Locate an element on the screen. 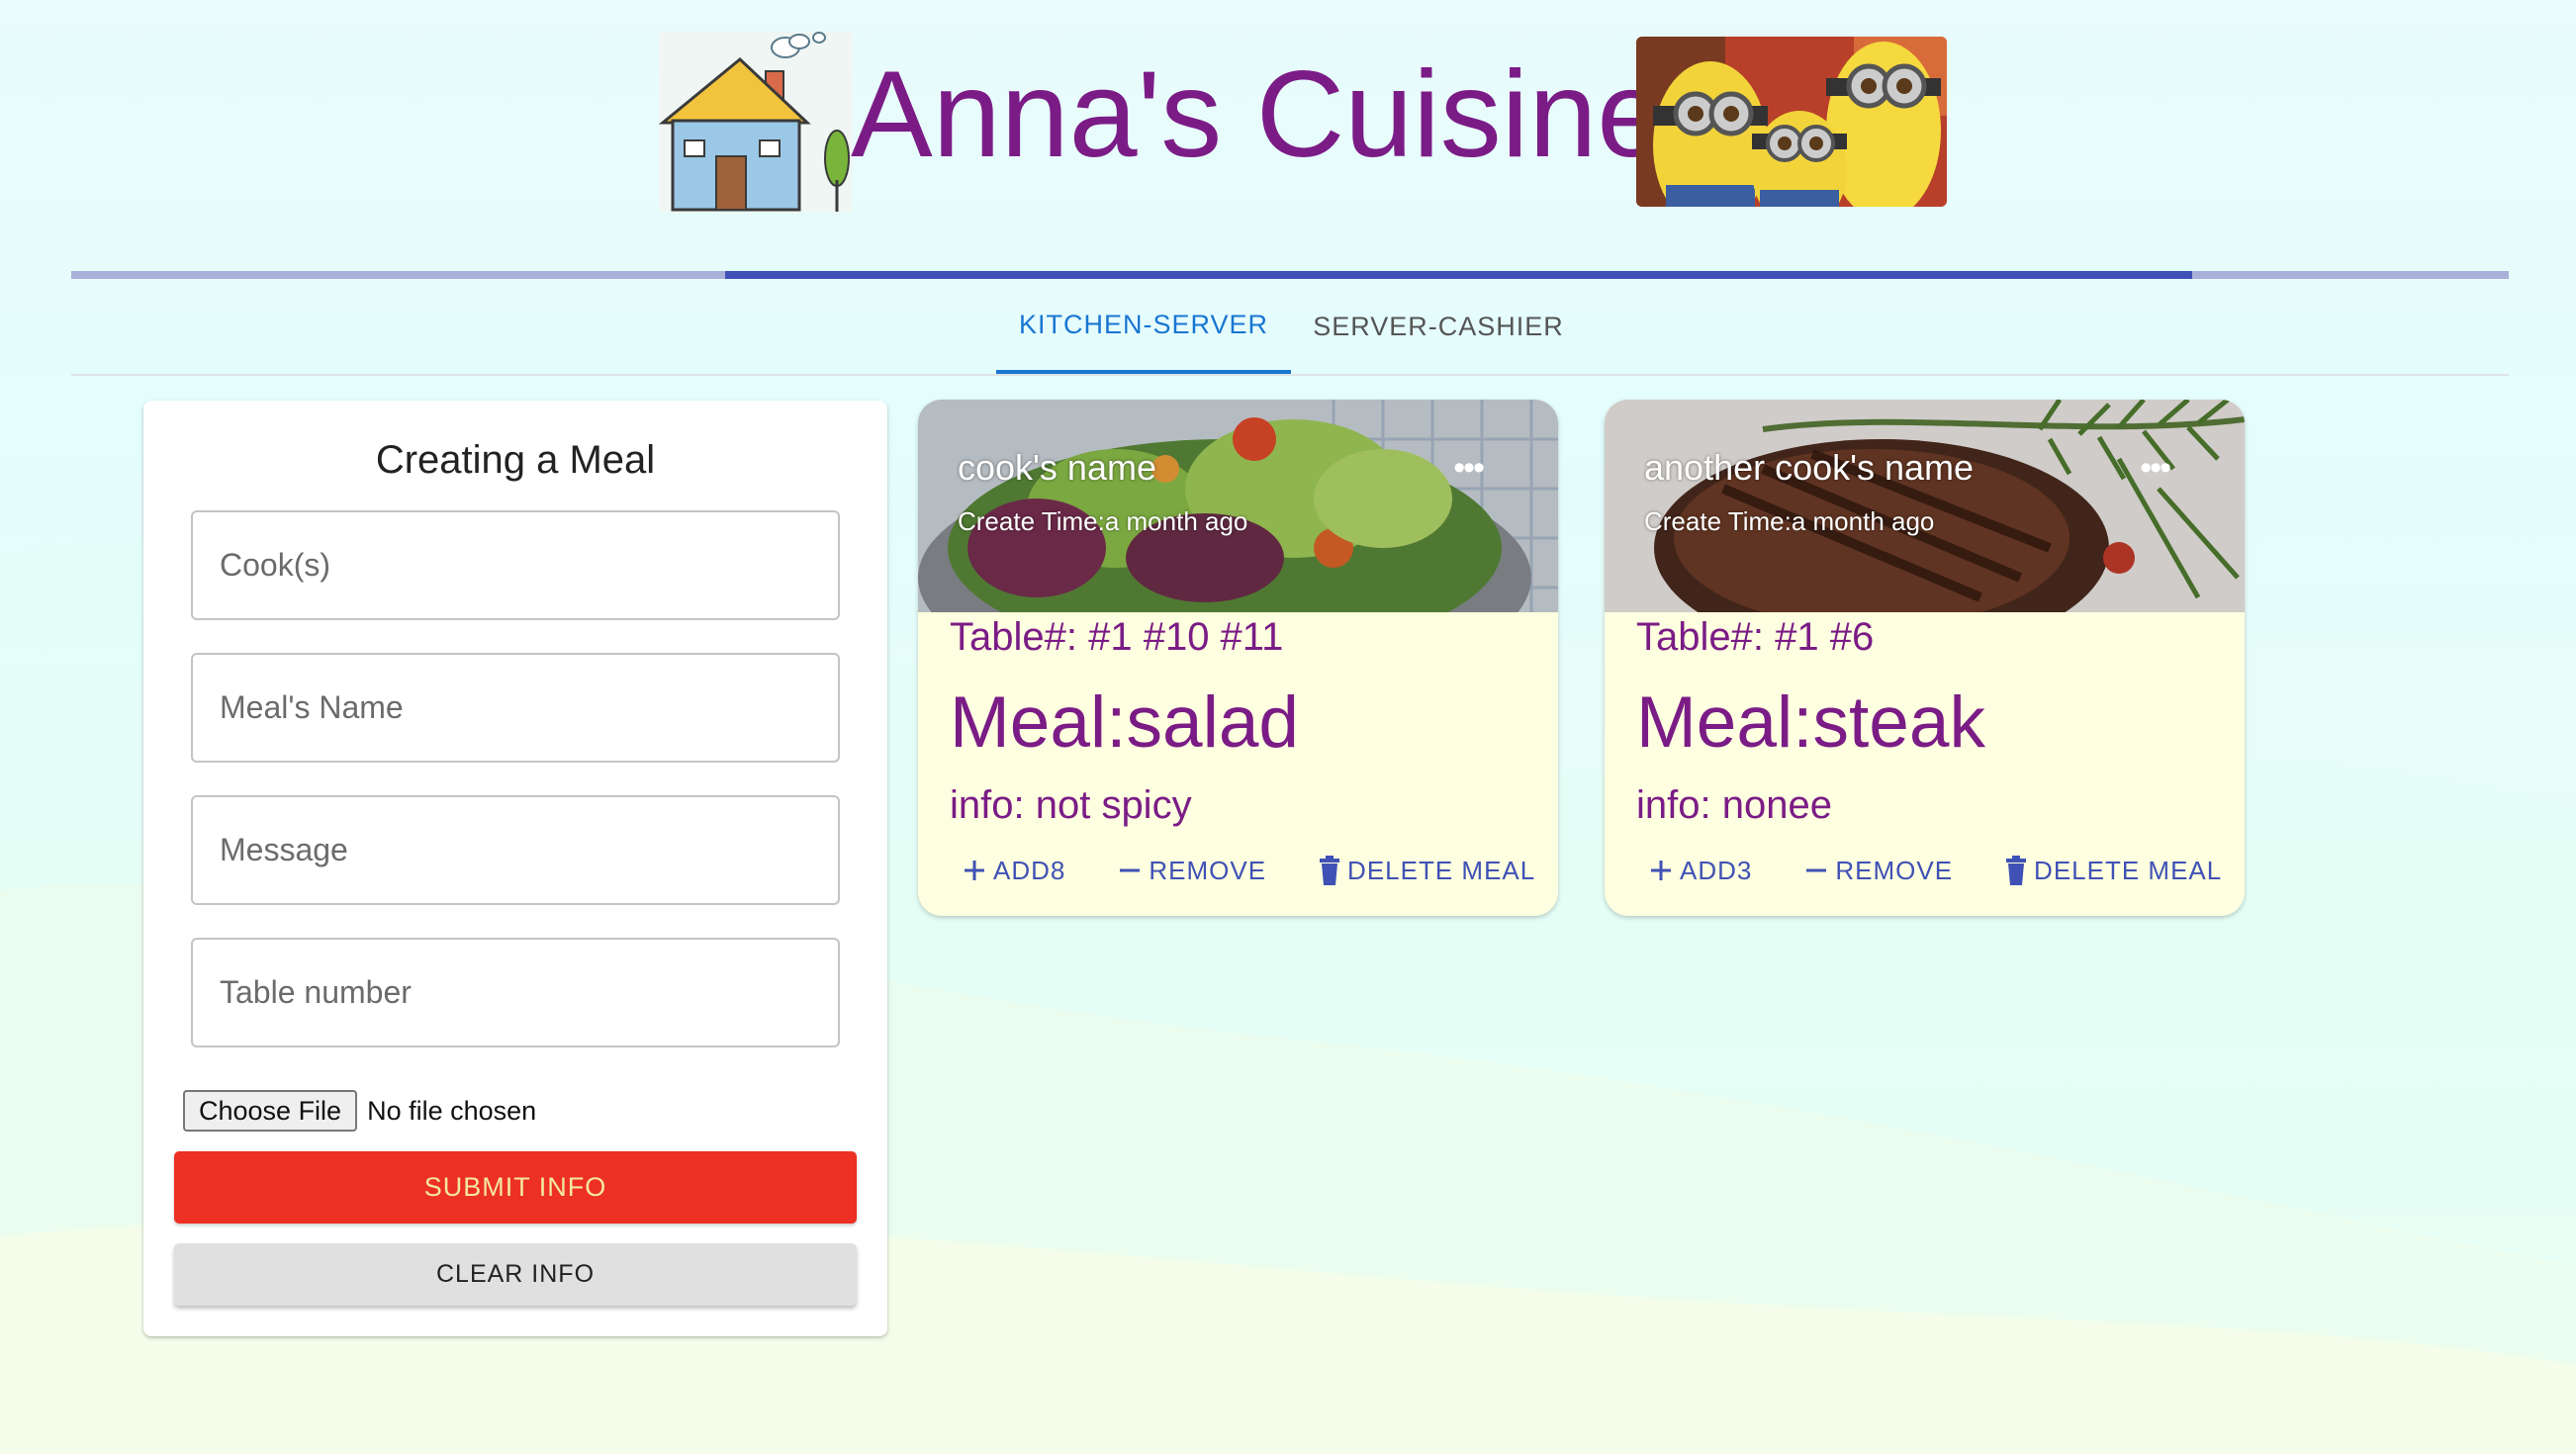 The image size is (2576, 1454). meal-name-field is located at coordinates (515, 708).